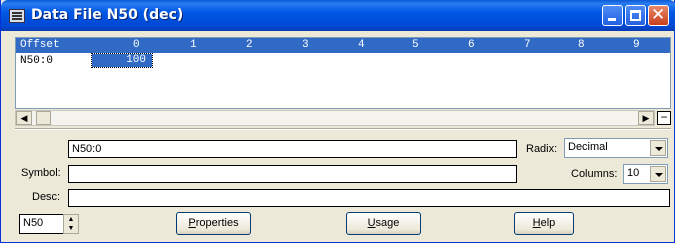 The width and height of the screenshot is (675, 243). Describe the element at coordinates (361, 45) in the screenshot. I see `column-header: 4` at that location.